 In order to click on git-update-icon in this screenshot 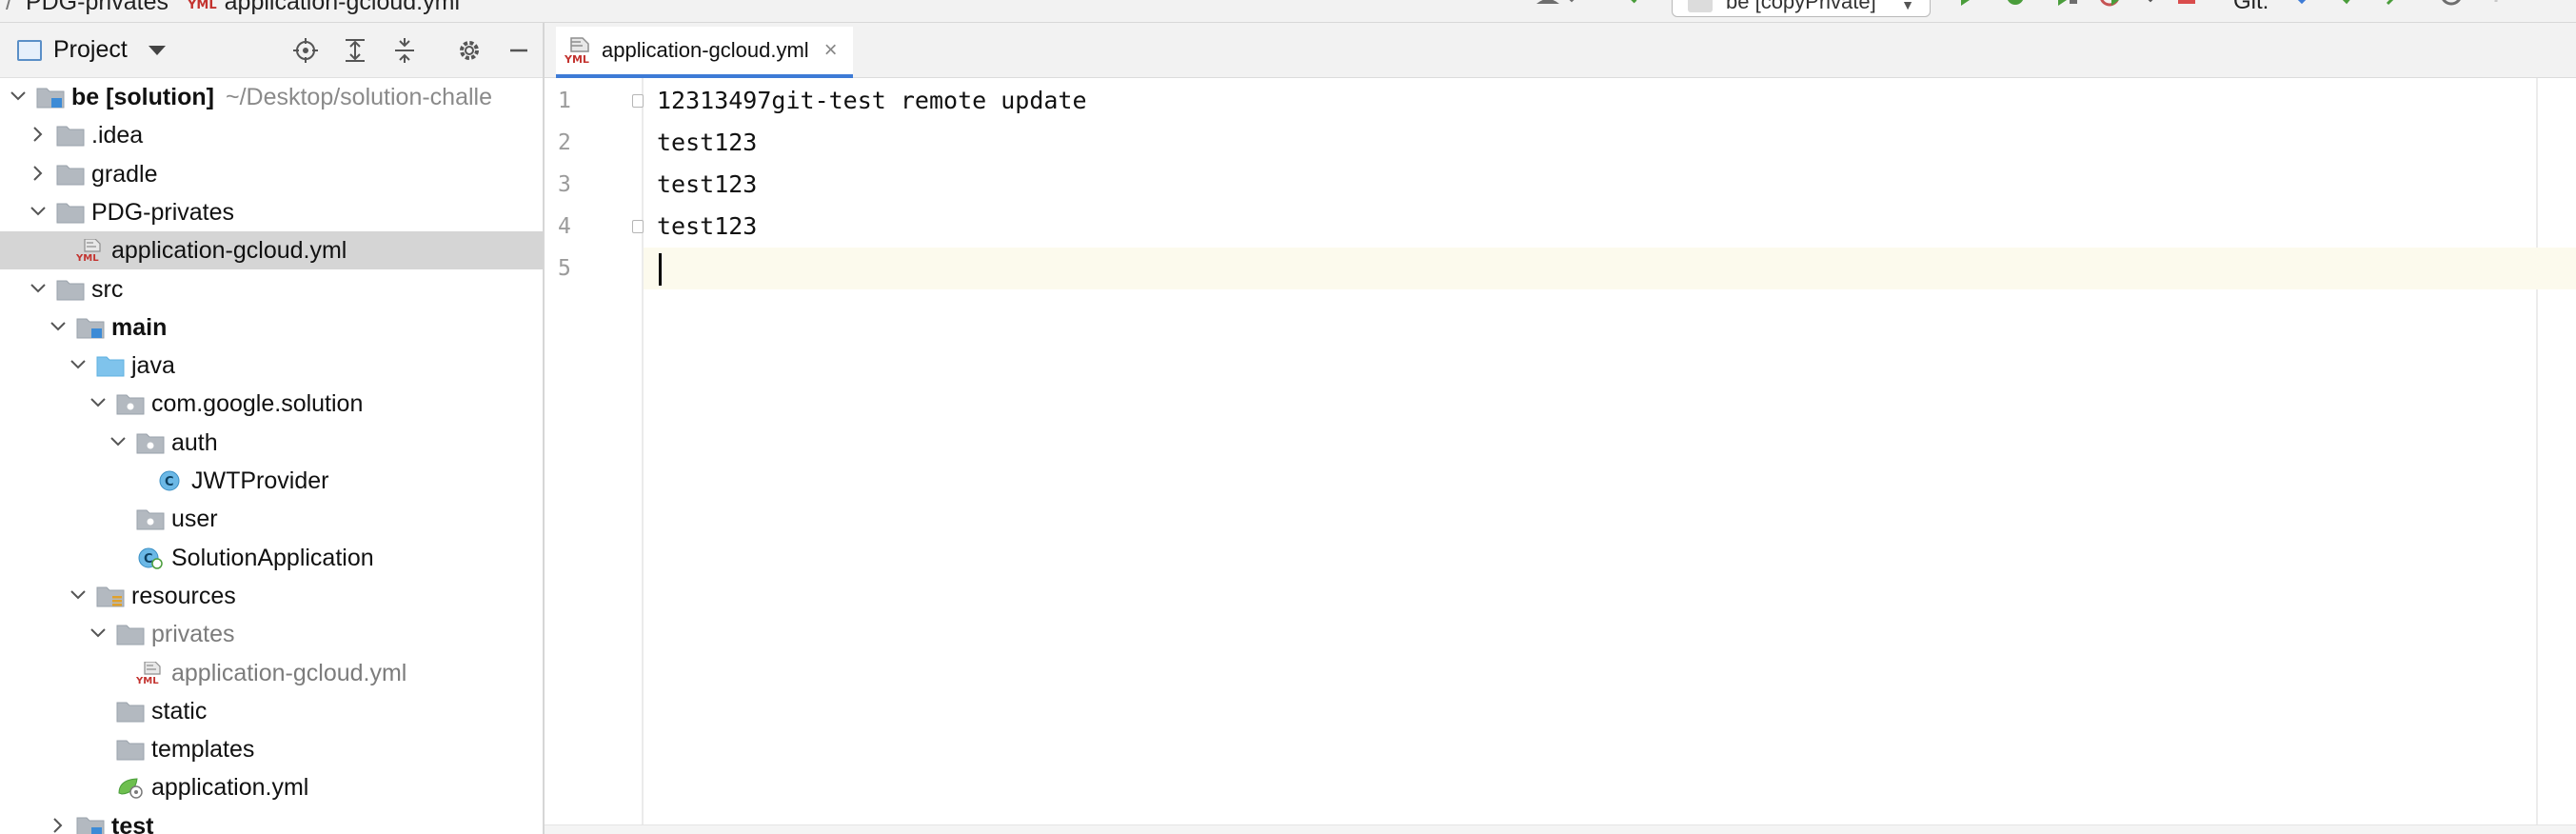, I will do `click(2301, 7)`.